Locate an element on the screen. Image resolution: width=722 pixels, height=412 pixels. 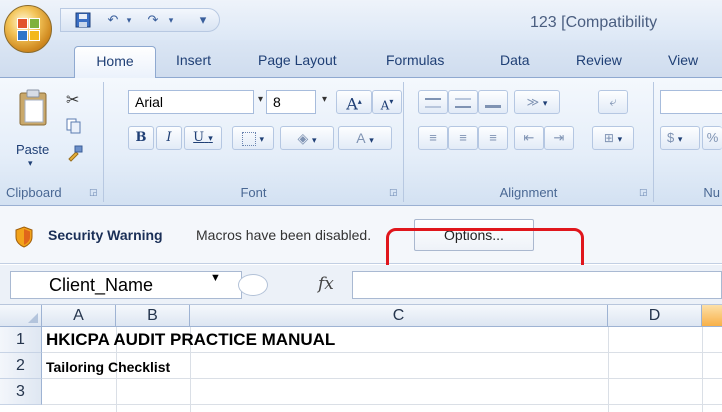
increase-indent-icon: ⇥ is located at coordinates (559, 137).